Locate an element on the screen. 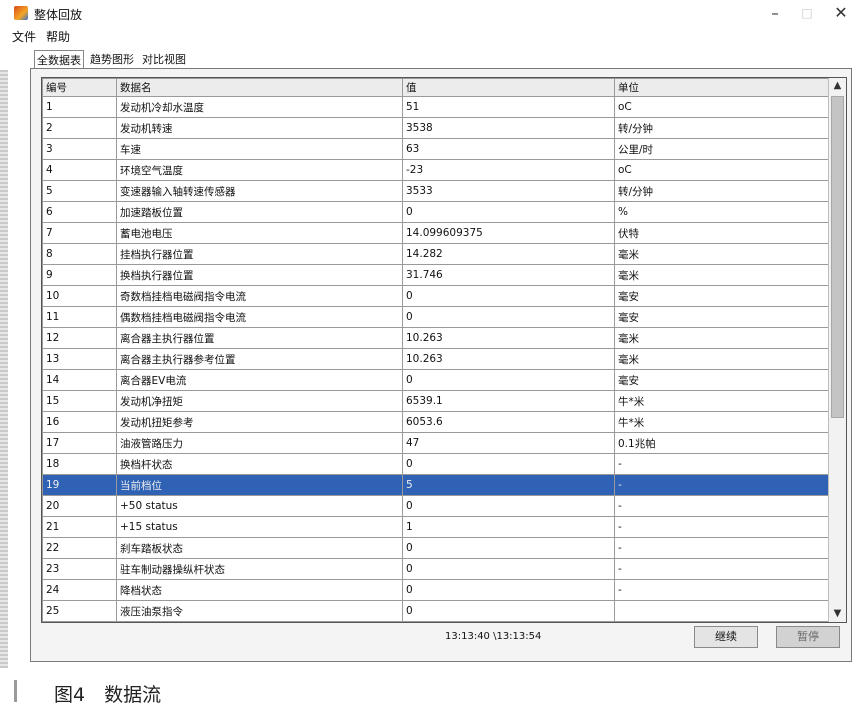 This screenshot has width=858, height=709. menu-help: 帮助 is located at coordinates (58, 36).